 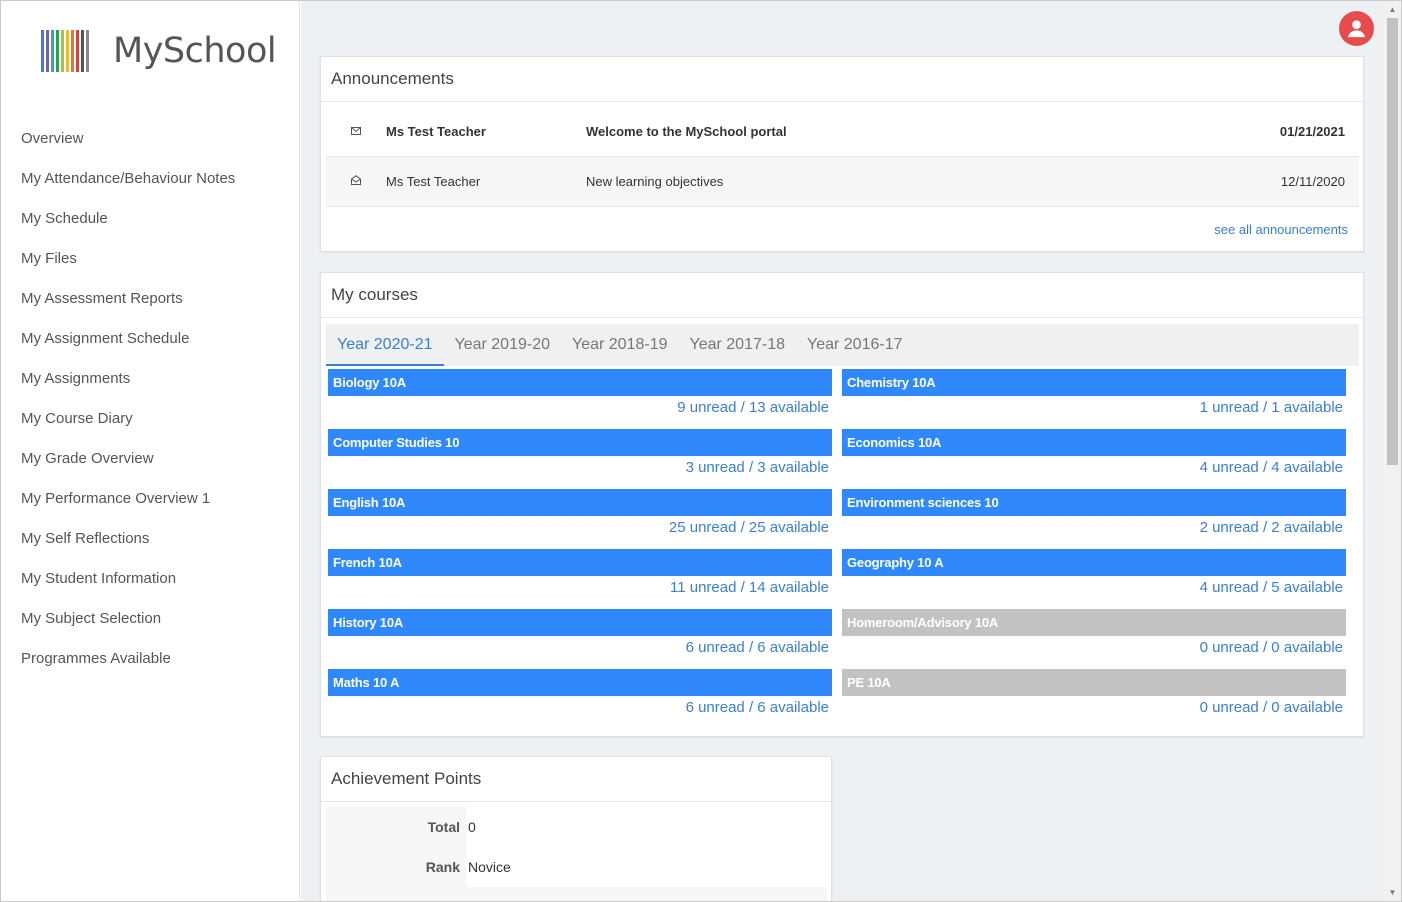 What do you see at coordinates (576, 867) in the screenshot?
I see `achievement-rank-row: Rank Novice` at bounding box center [576, 867].